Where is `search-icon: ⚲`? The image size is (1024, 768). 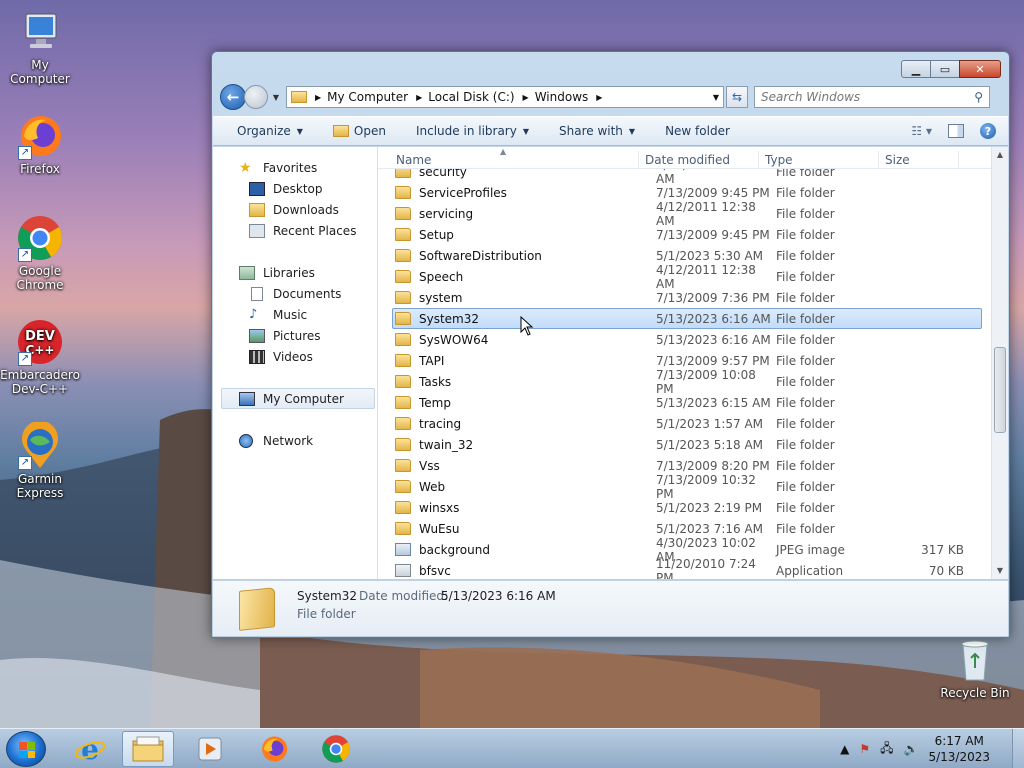 search-icon: ⚲ is located at coordinates (978, 97).